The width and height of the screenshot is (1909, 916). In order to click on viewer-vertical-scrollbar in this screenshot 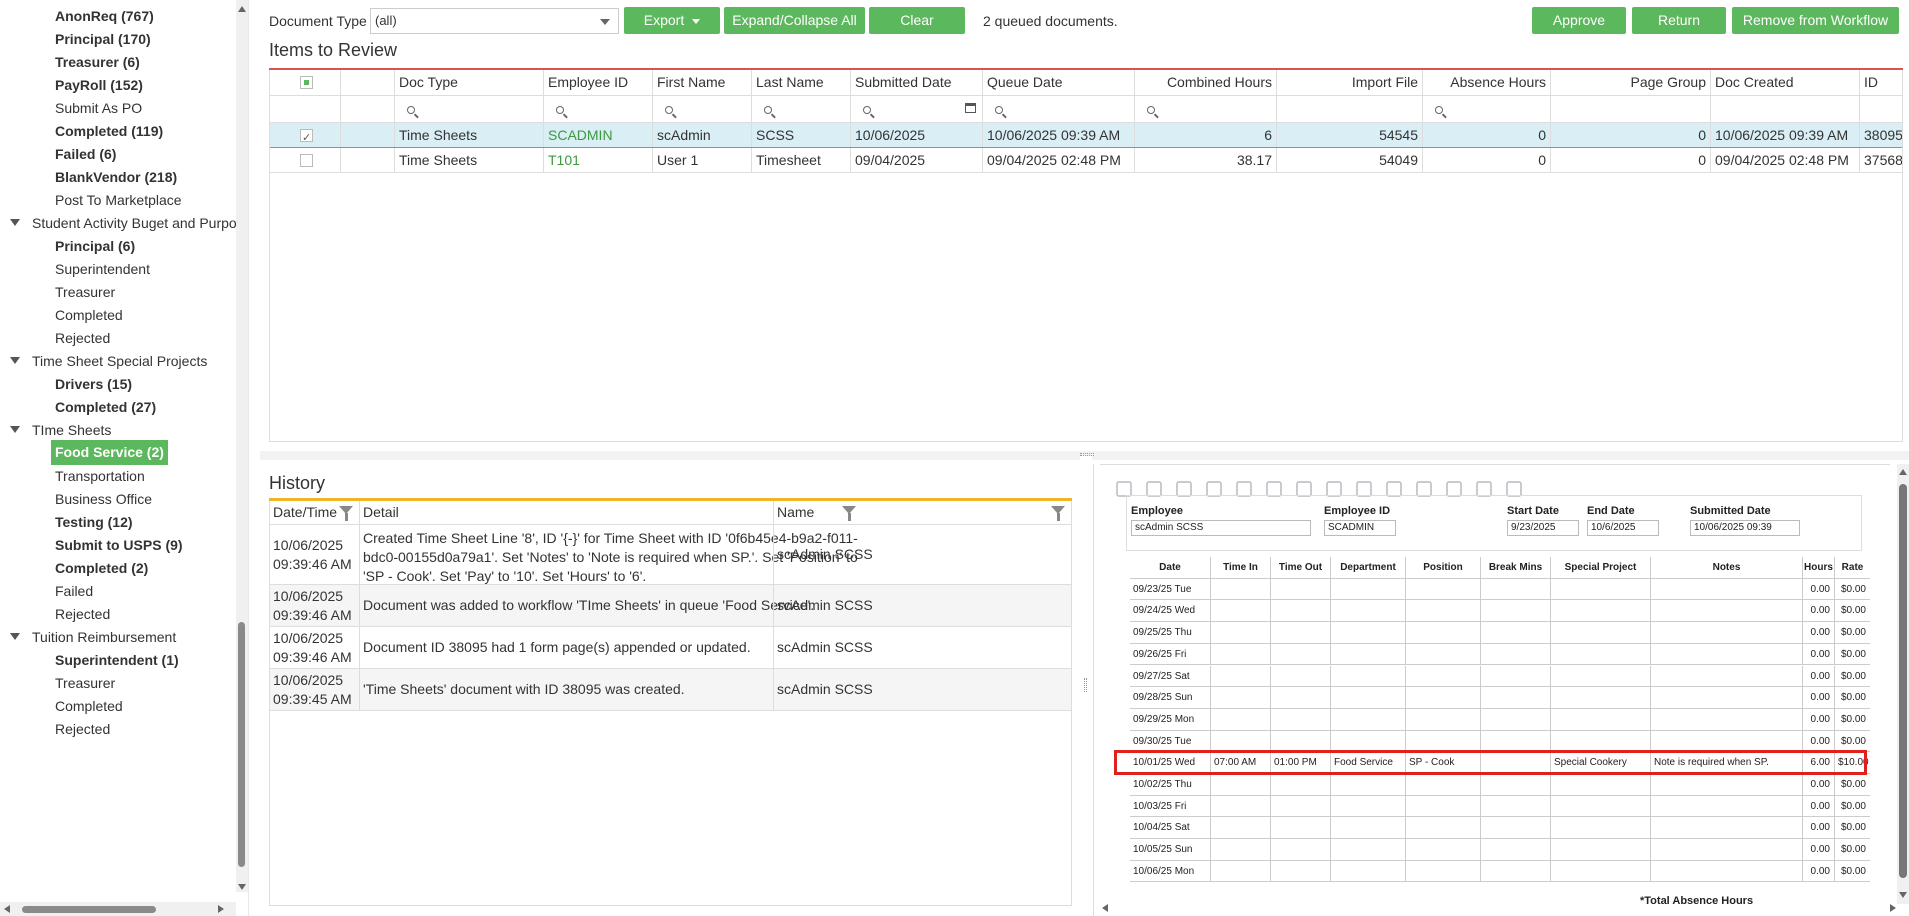, I will do `click(1903, 684)`.